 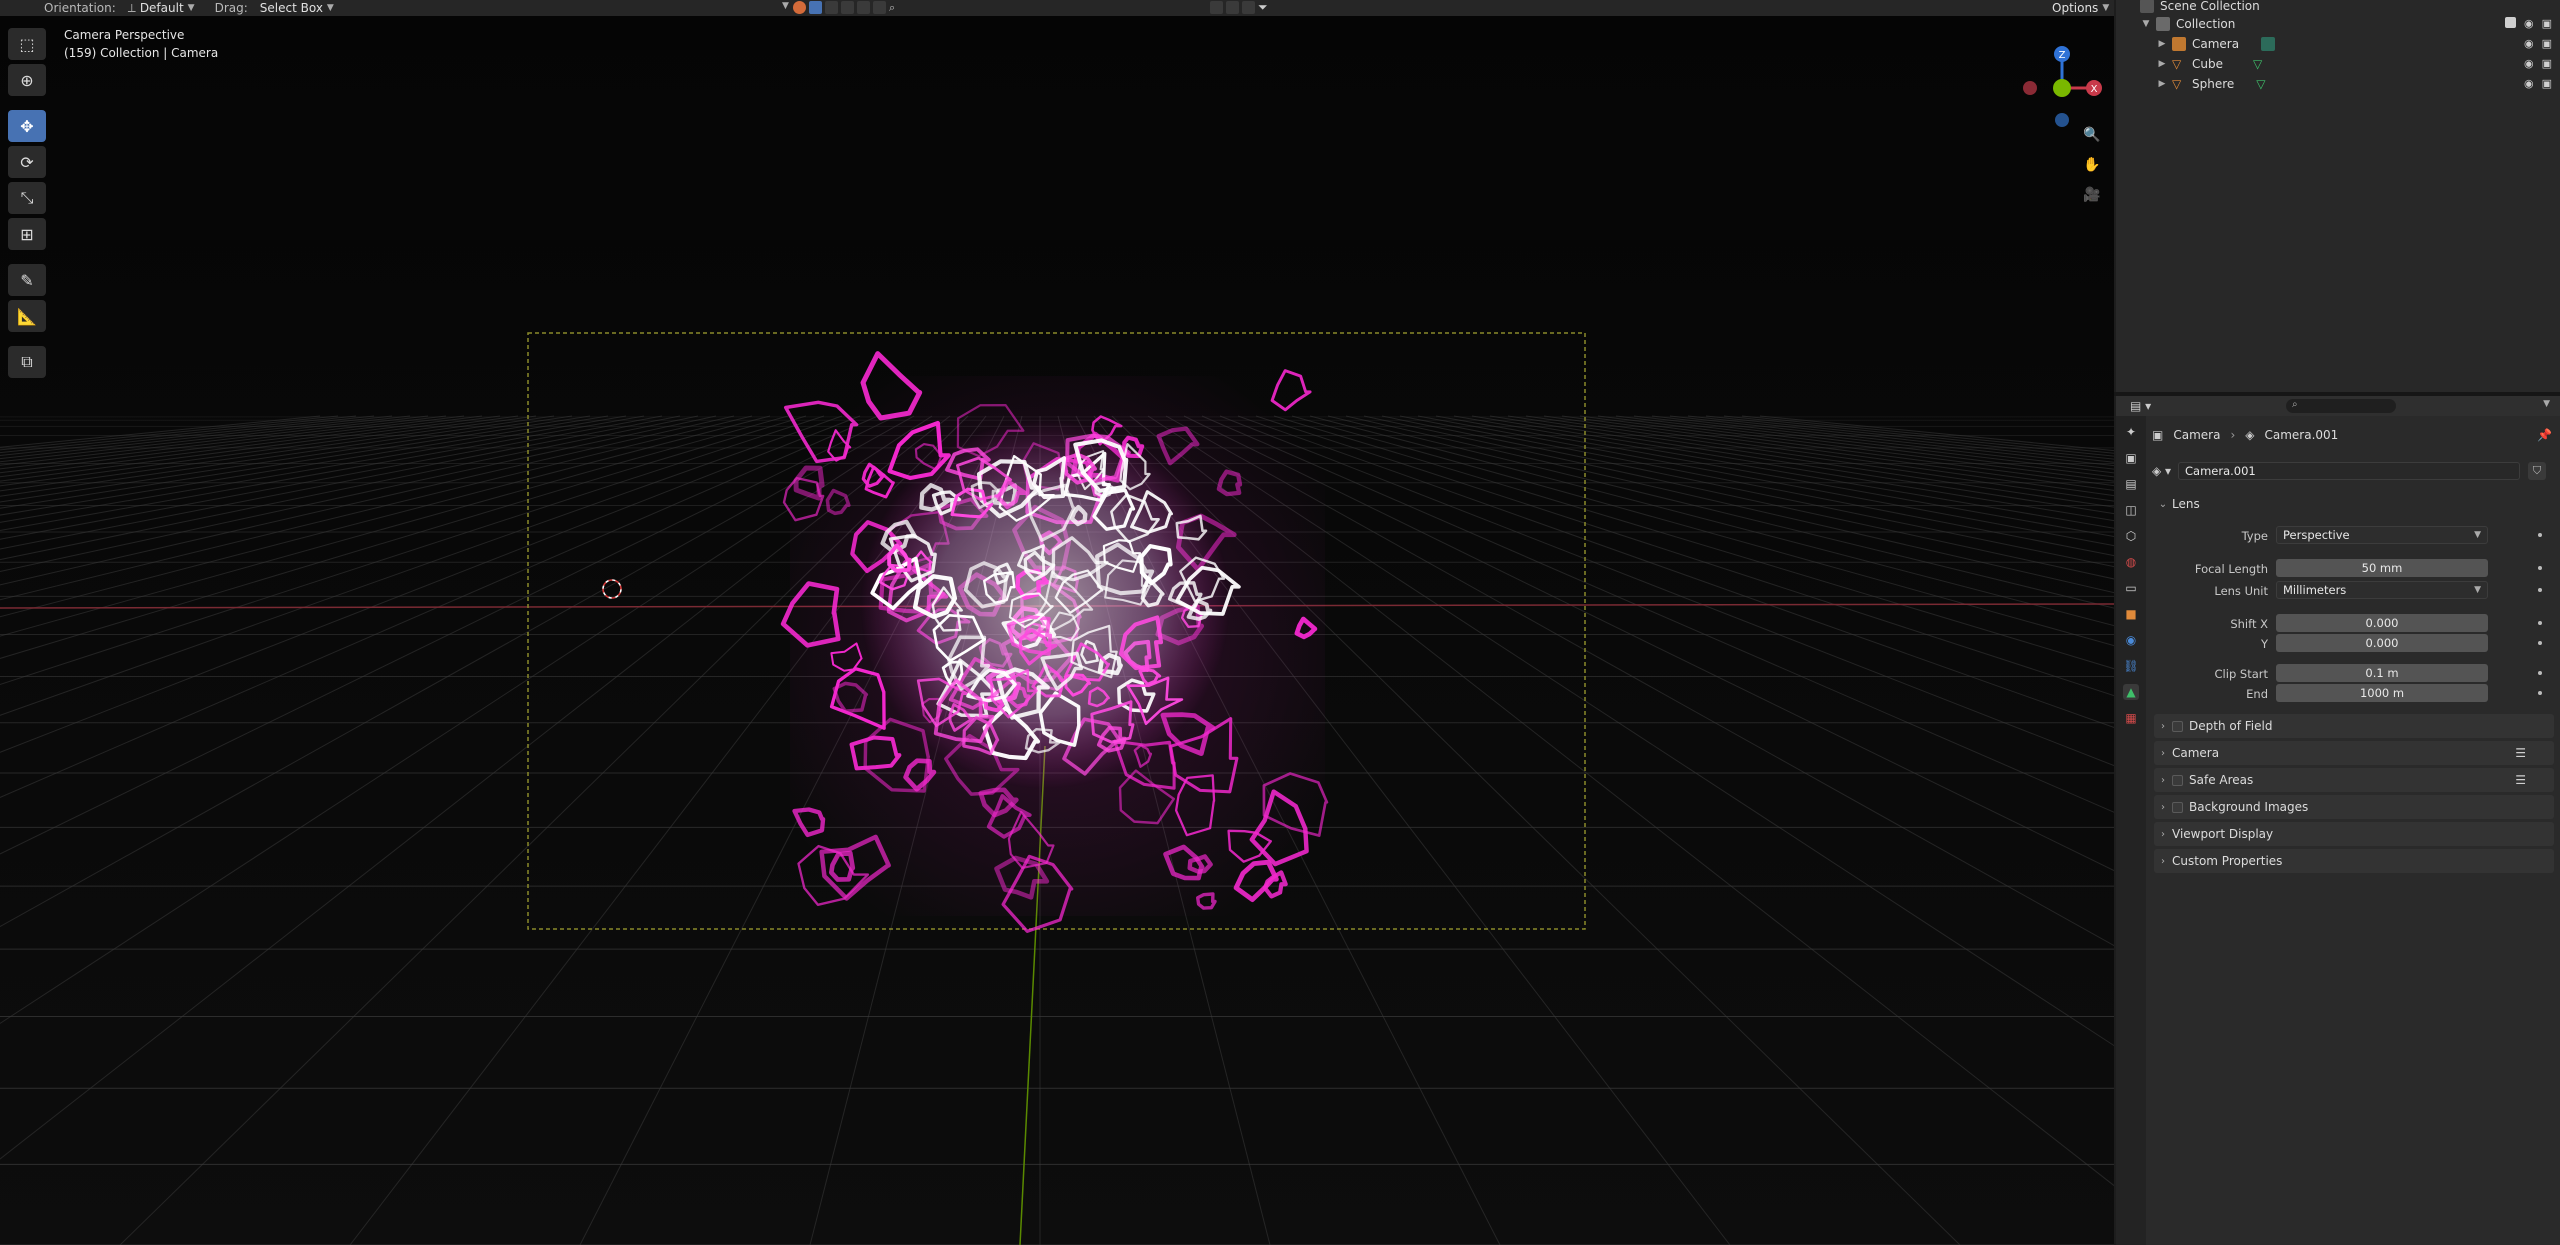 What do you see at coordinates (2221, 780) in the screenshot?
I see `panel-label: Safe Areas` at bounding box center [2221, 780].